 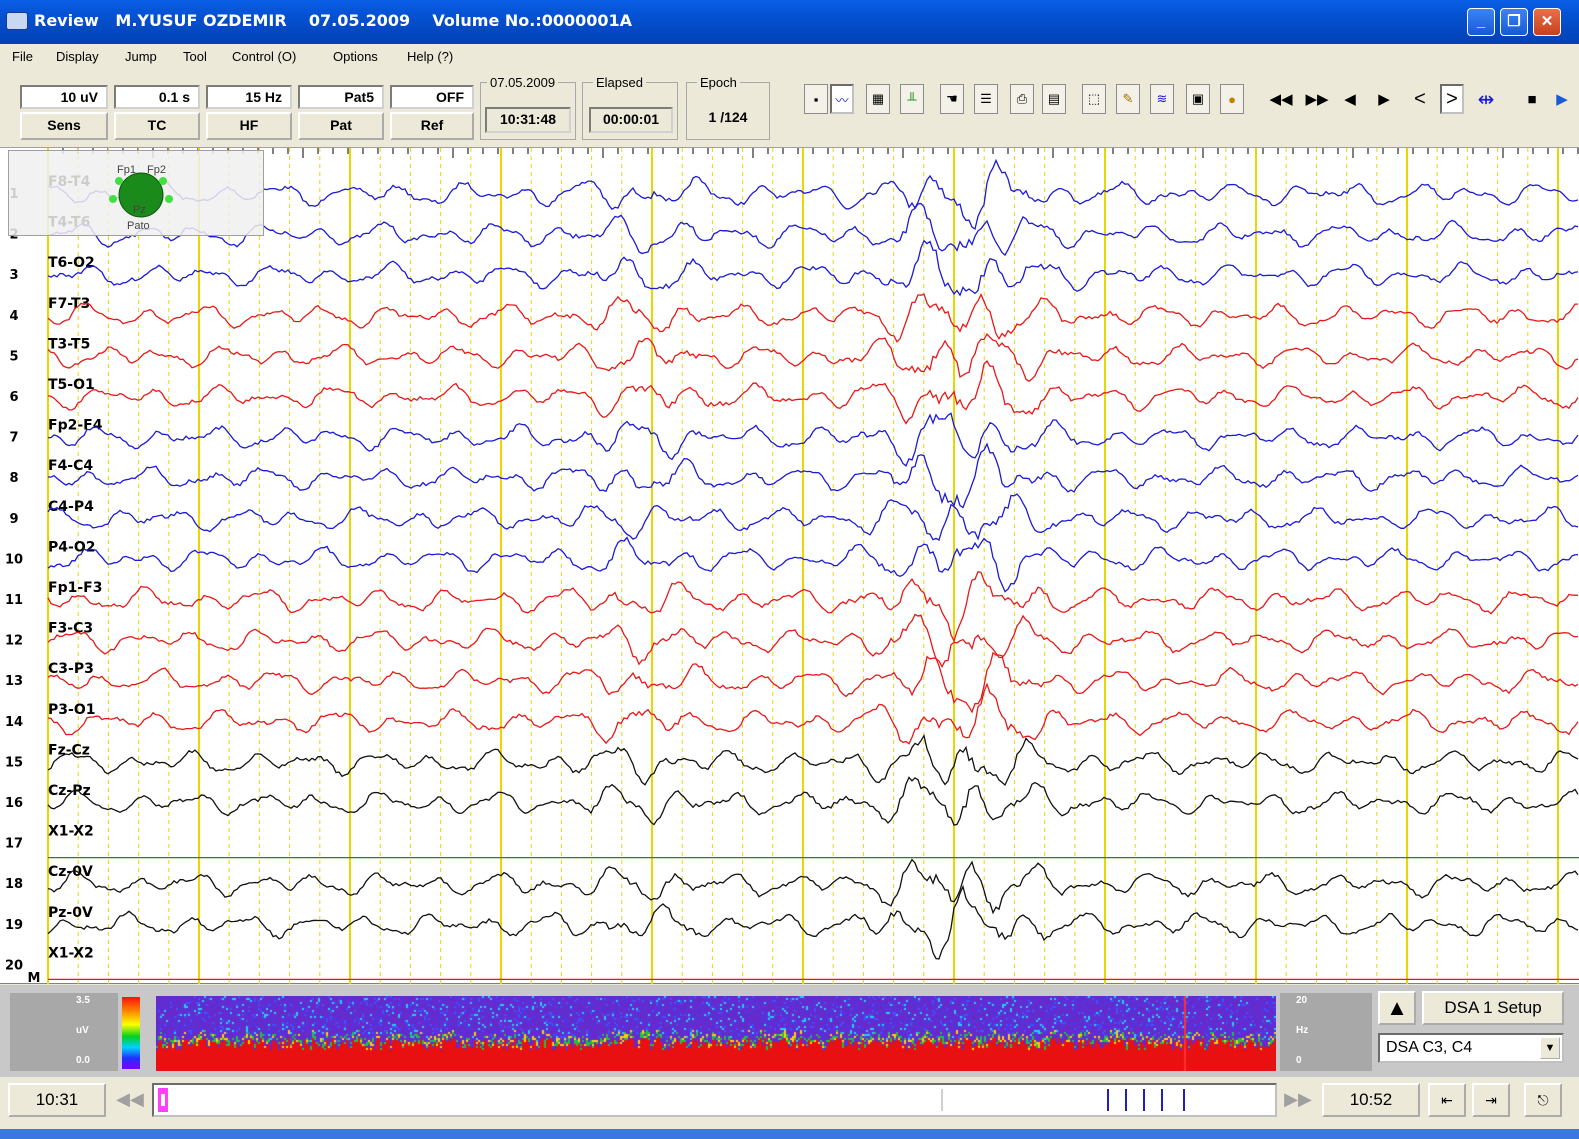 What do you see at coordinates (22, 56) in the screenshot?
I see `menu-file: File` at bounding box center [22, 56].